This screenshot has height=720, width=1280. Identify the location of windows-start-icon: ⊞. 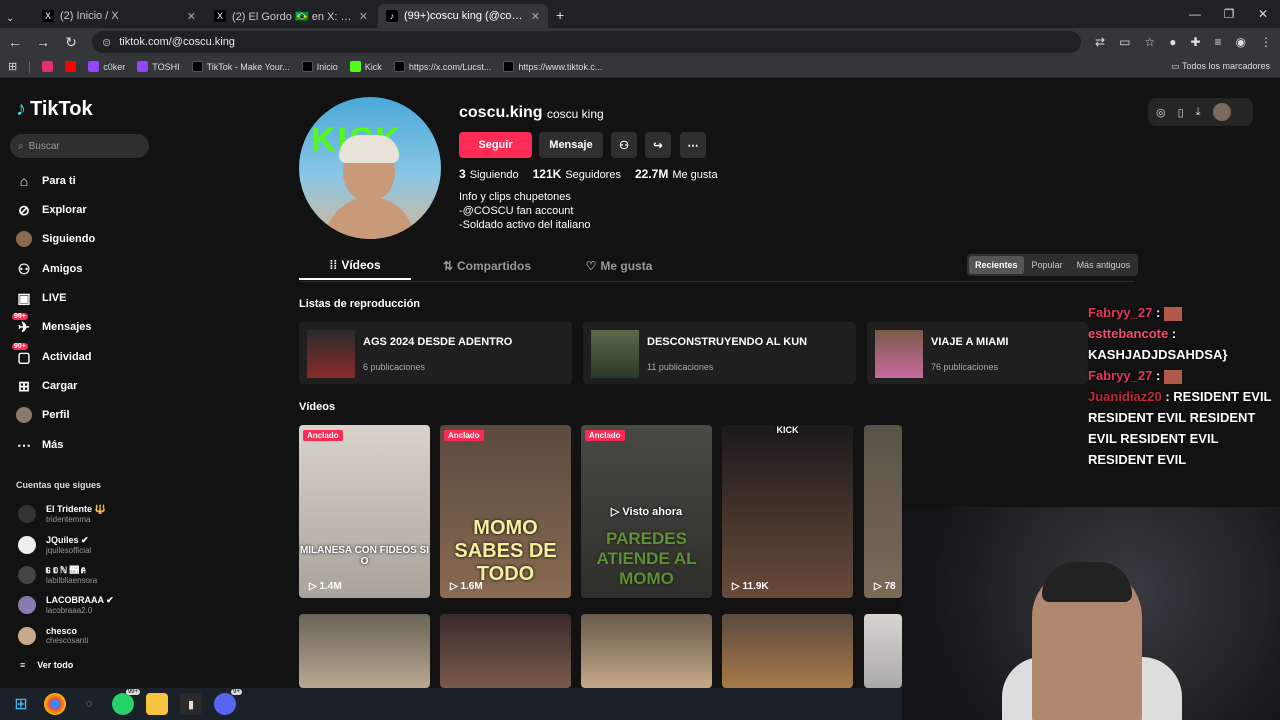
(21, 704).